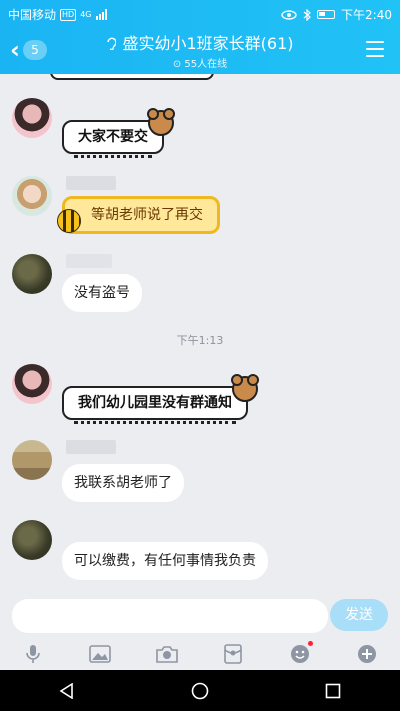  What do you see at coordinates (32, 15) in the screenshot?
I see `carrier-name: 中国移动` at bounding box center [32, 15].